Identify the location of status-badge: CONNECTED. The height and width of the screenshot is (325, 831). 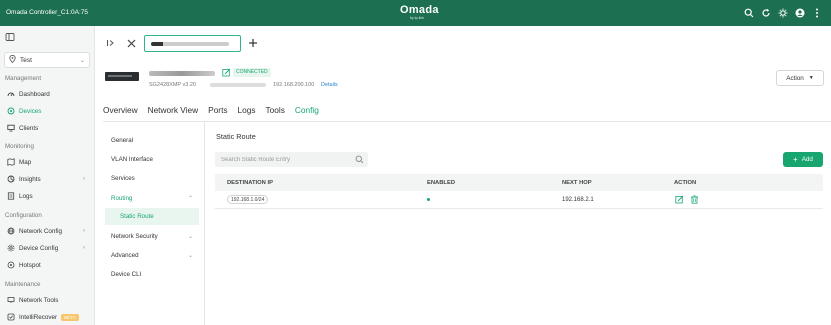
(252, 72).